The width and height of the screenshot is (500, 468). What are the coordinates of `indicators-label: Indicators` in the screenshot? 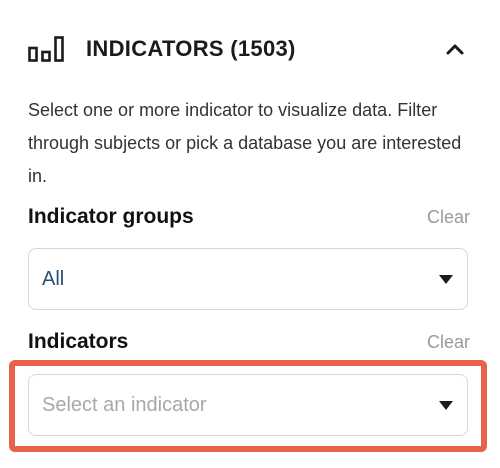 It's located at (78, 341).